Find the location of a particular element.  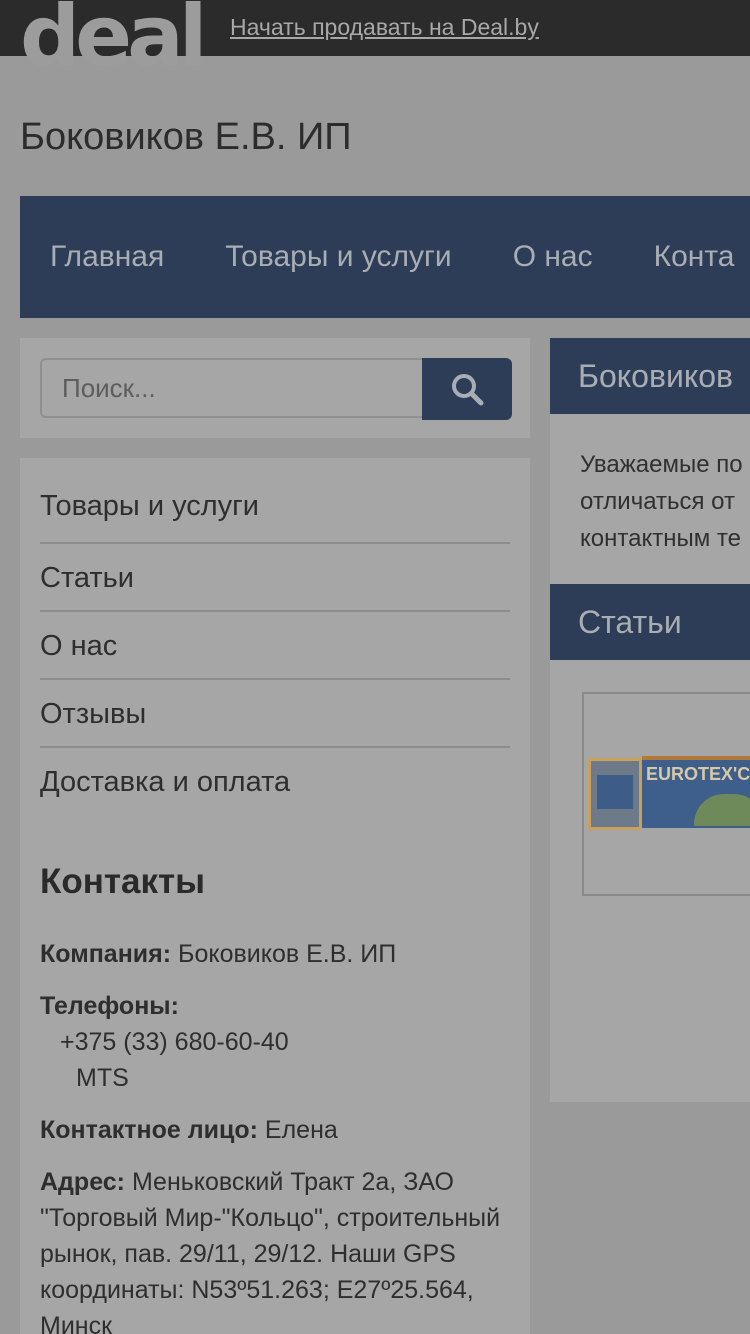

contact-phones: Телефоны: +375 (33) 680-60-40 MTS is located at coordinates (275, 1042).